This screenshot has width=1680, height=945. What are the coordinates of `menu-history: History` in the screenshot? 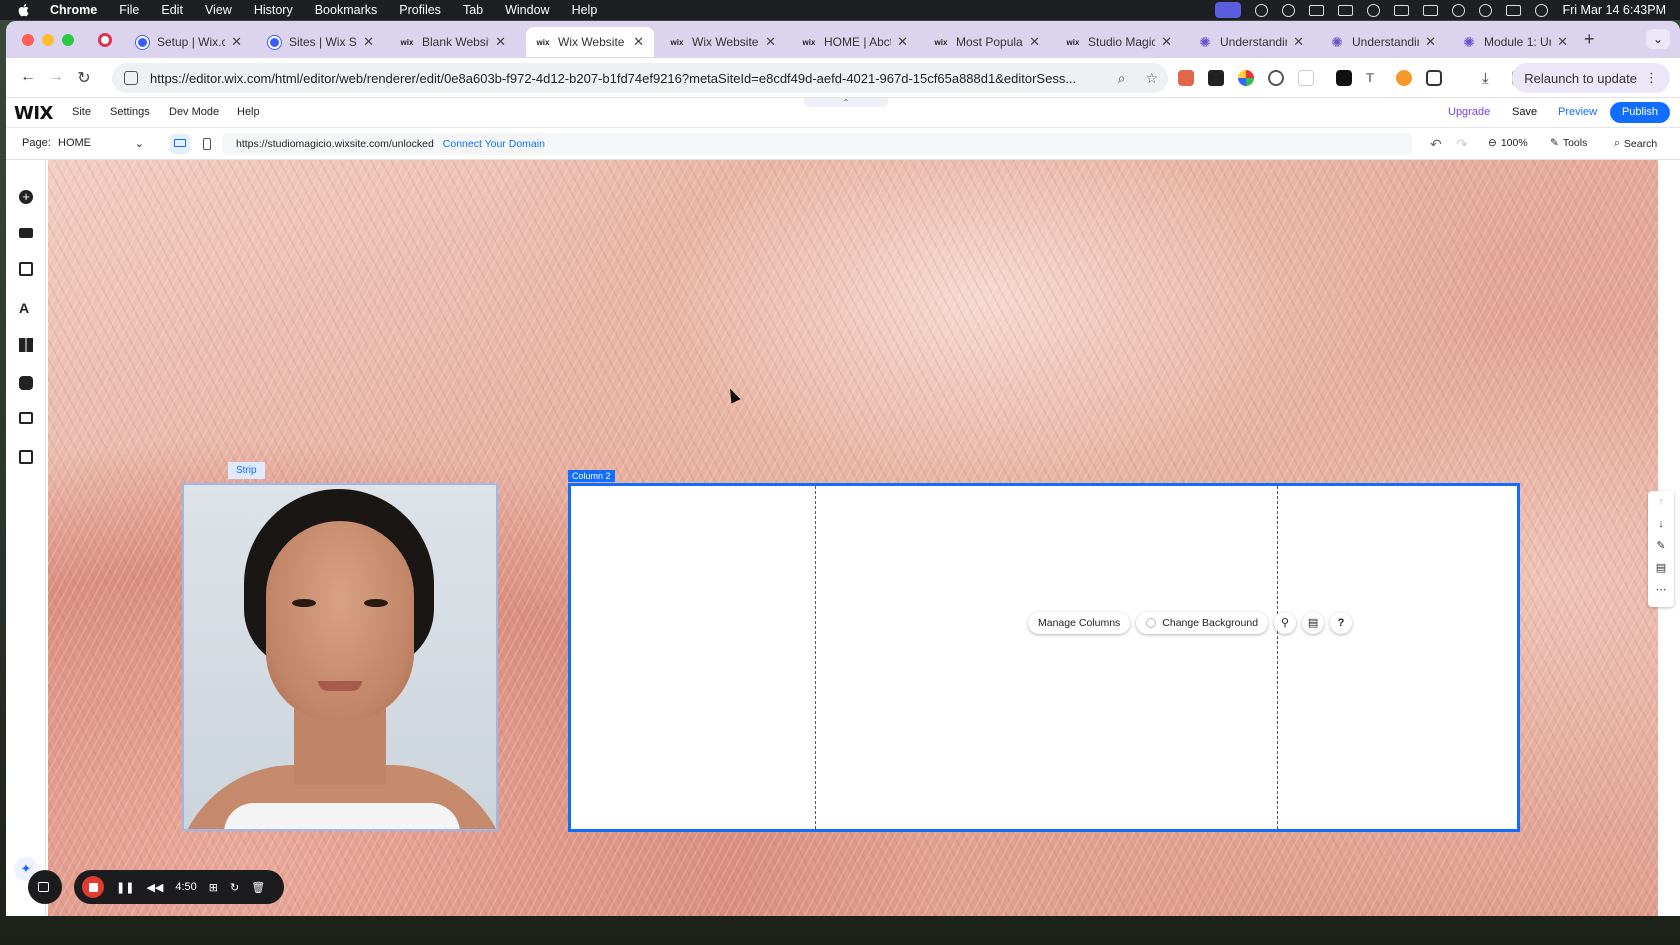 It's located at (273, 10).